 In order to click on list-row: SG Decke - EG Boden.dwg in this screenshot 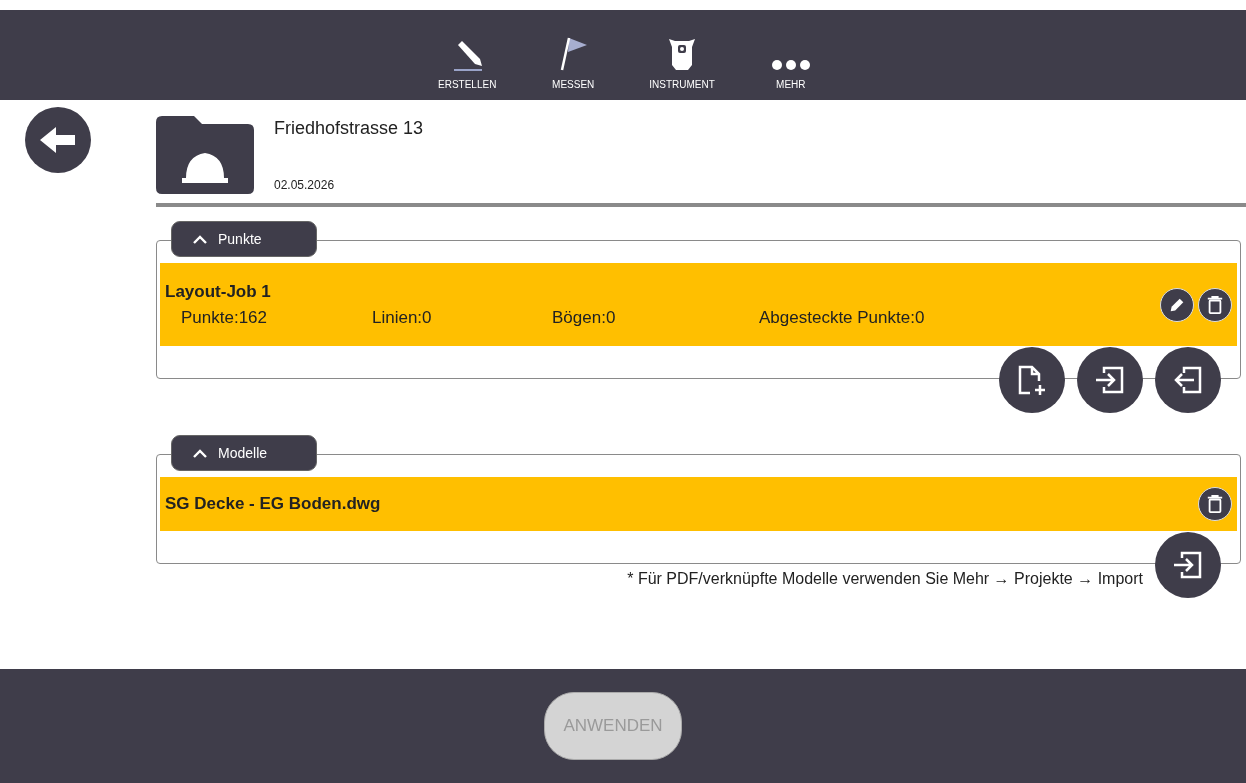, I will do `click(698, 504)`.